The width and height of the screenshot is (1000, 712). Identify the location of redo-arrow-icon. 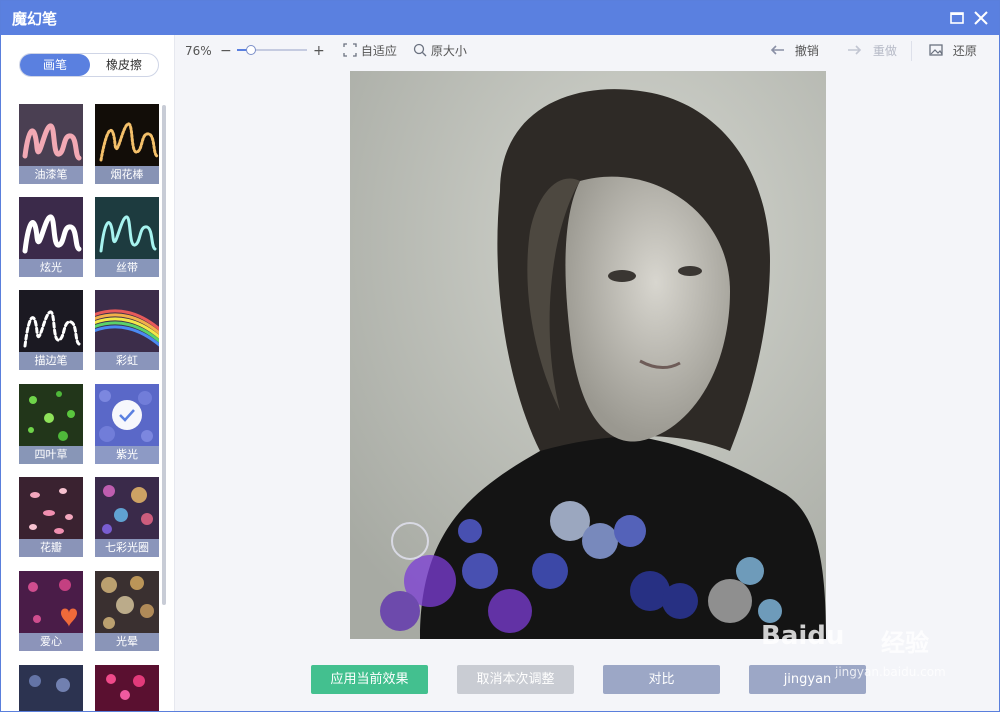
(855, 50).